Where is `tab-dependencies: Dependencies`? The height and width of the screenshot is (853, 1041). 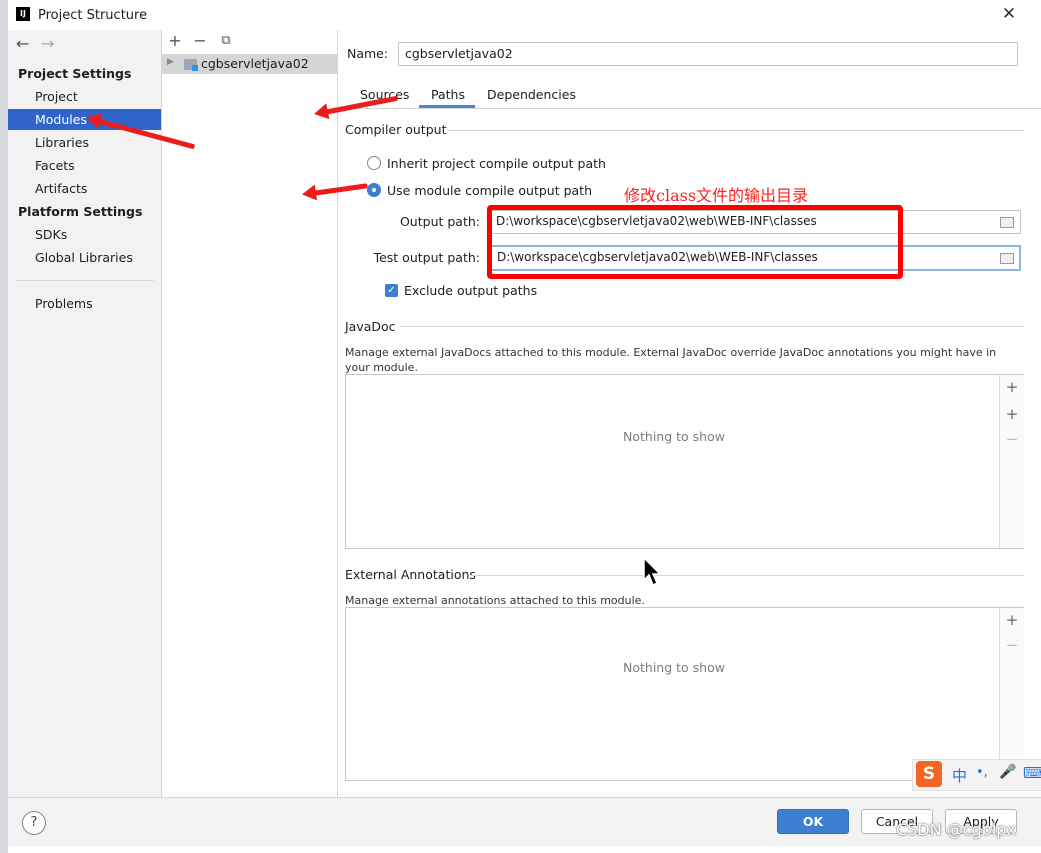 tab-dependencies: Dependencies is located at coordinates (531, 94).